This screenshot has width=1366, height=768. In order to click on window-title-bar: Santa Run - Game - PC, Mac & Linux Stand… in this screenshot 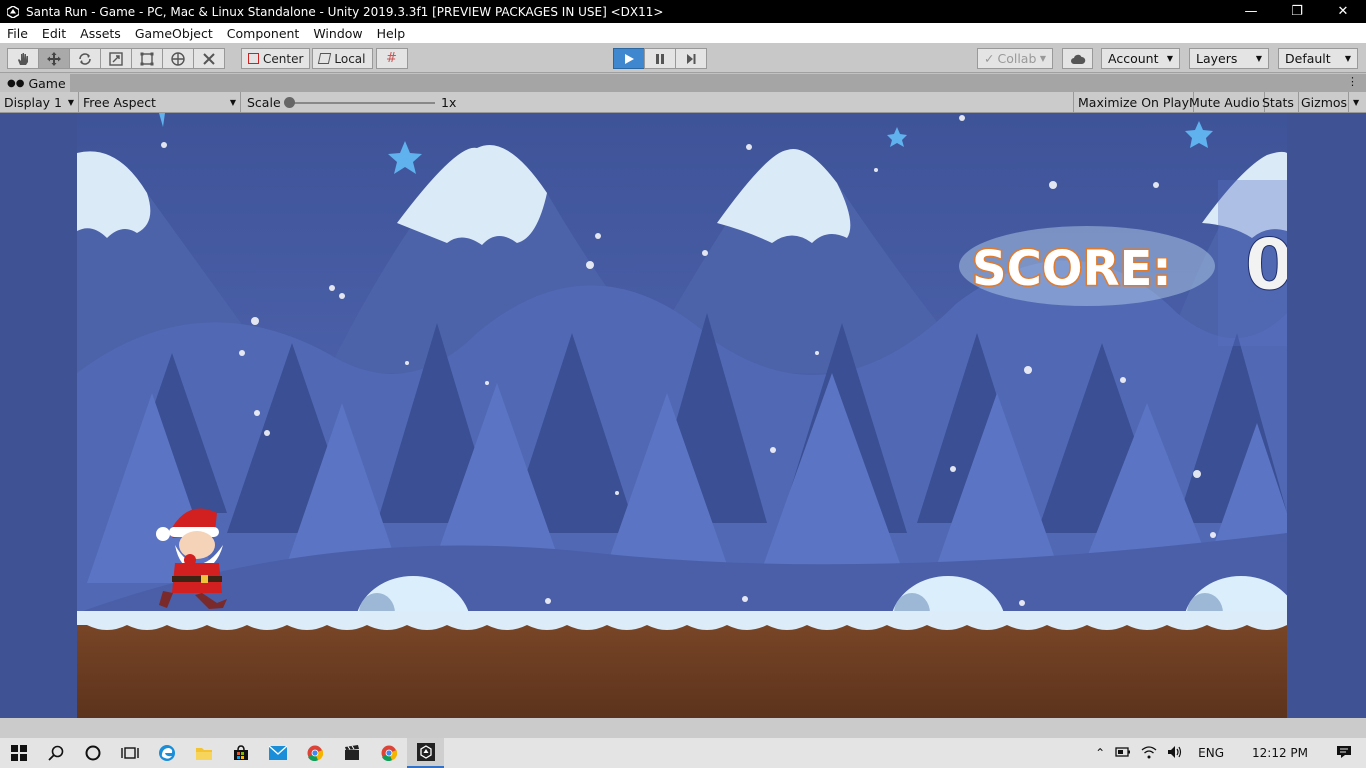, I will do `click(683, 11)`.